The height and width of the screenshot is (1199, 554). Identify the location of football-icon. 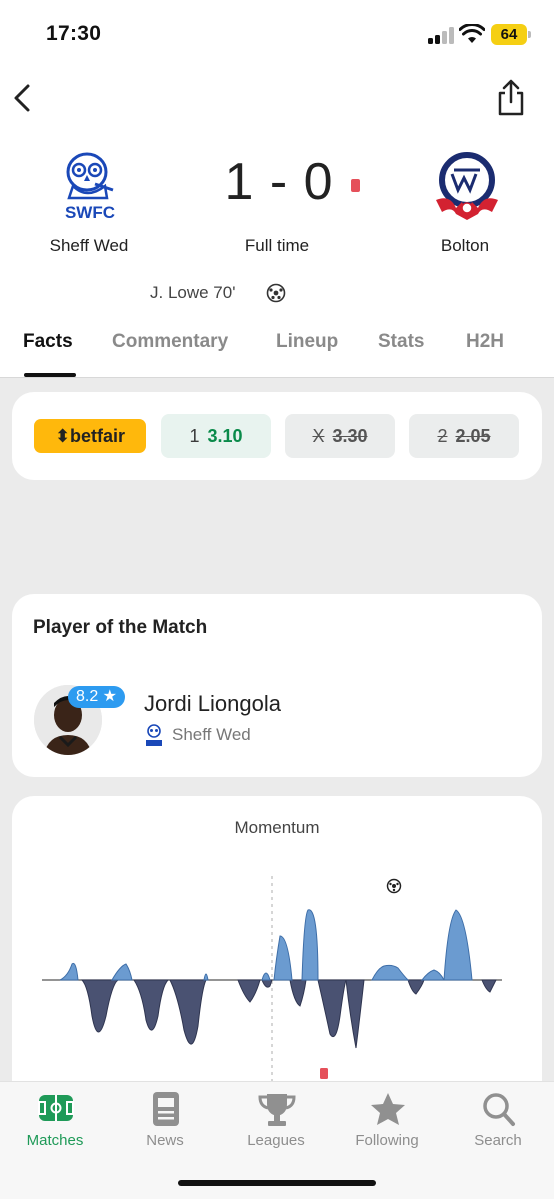
(276, 293).